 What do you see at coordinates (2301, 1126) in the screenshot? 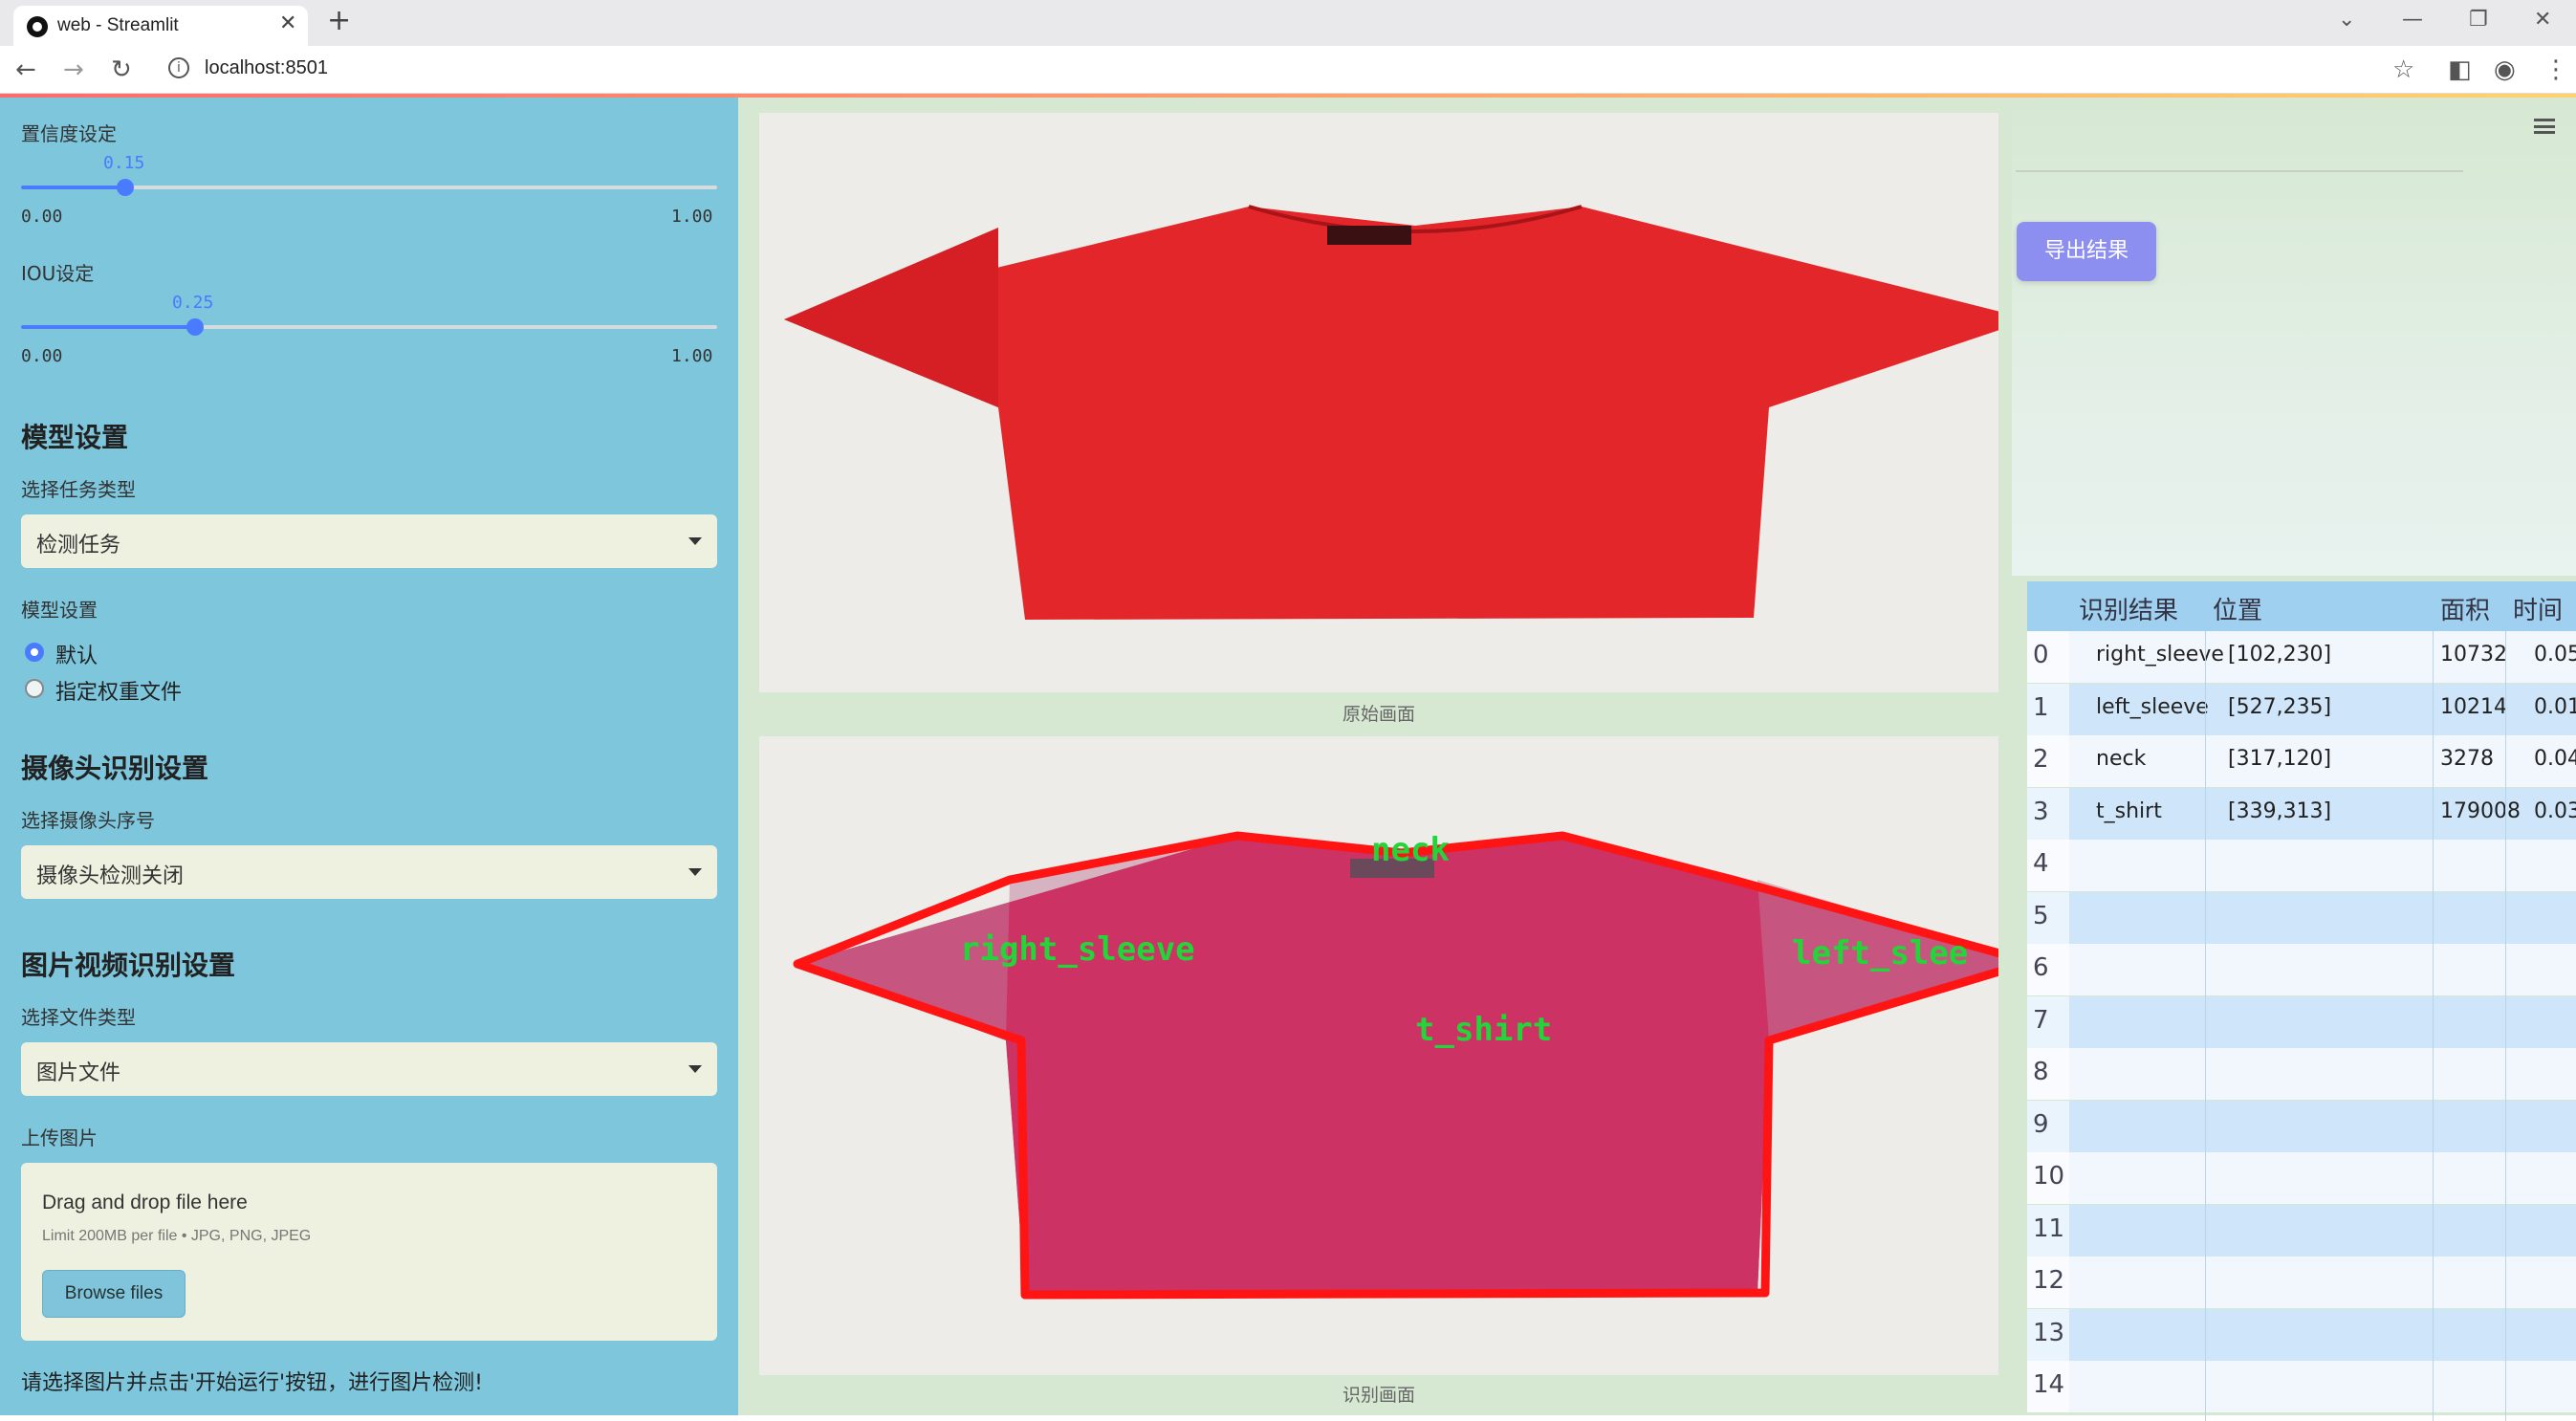
I see `table-row: 9` at bounding box center [2301, 1126].